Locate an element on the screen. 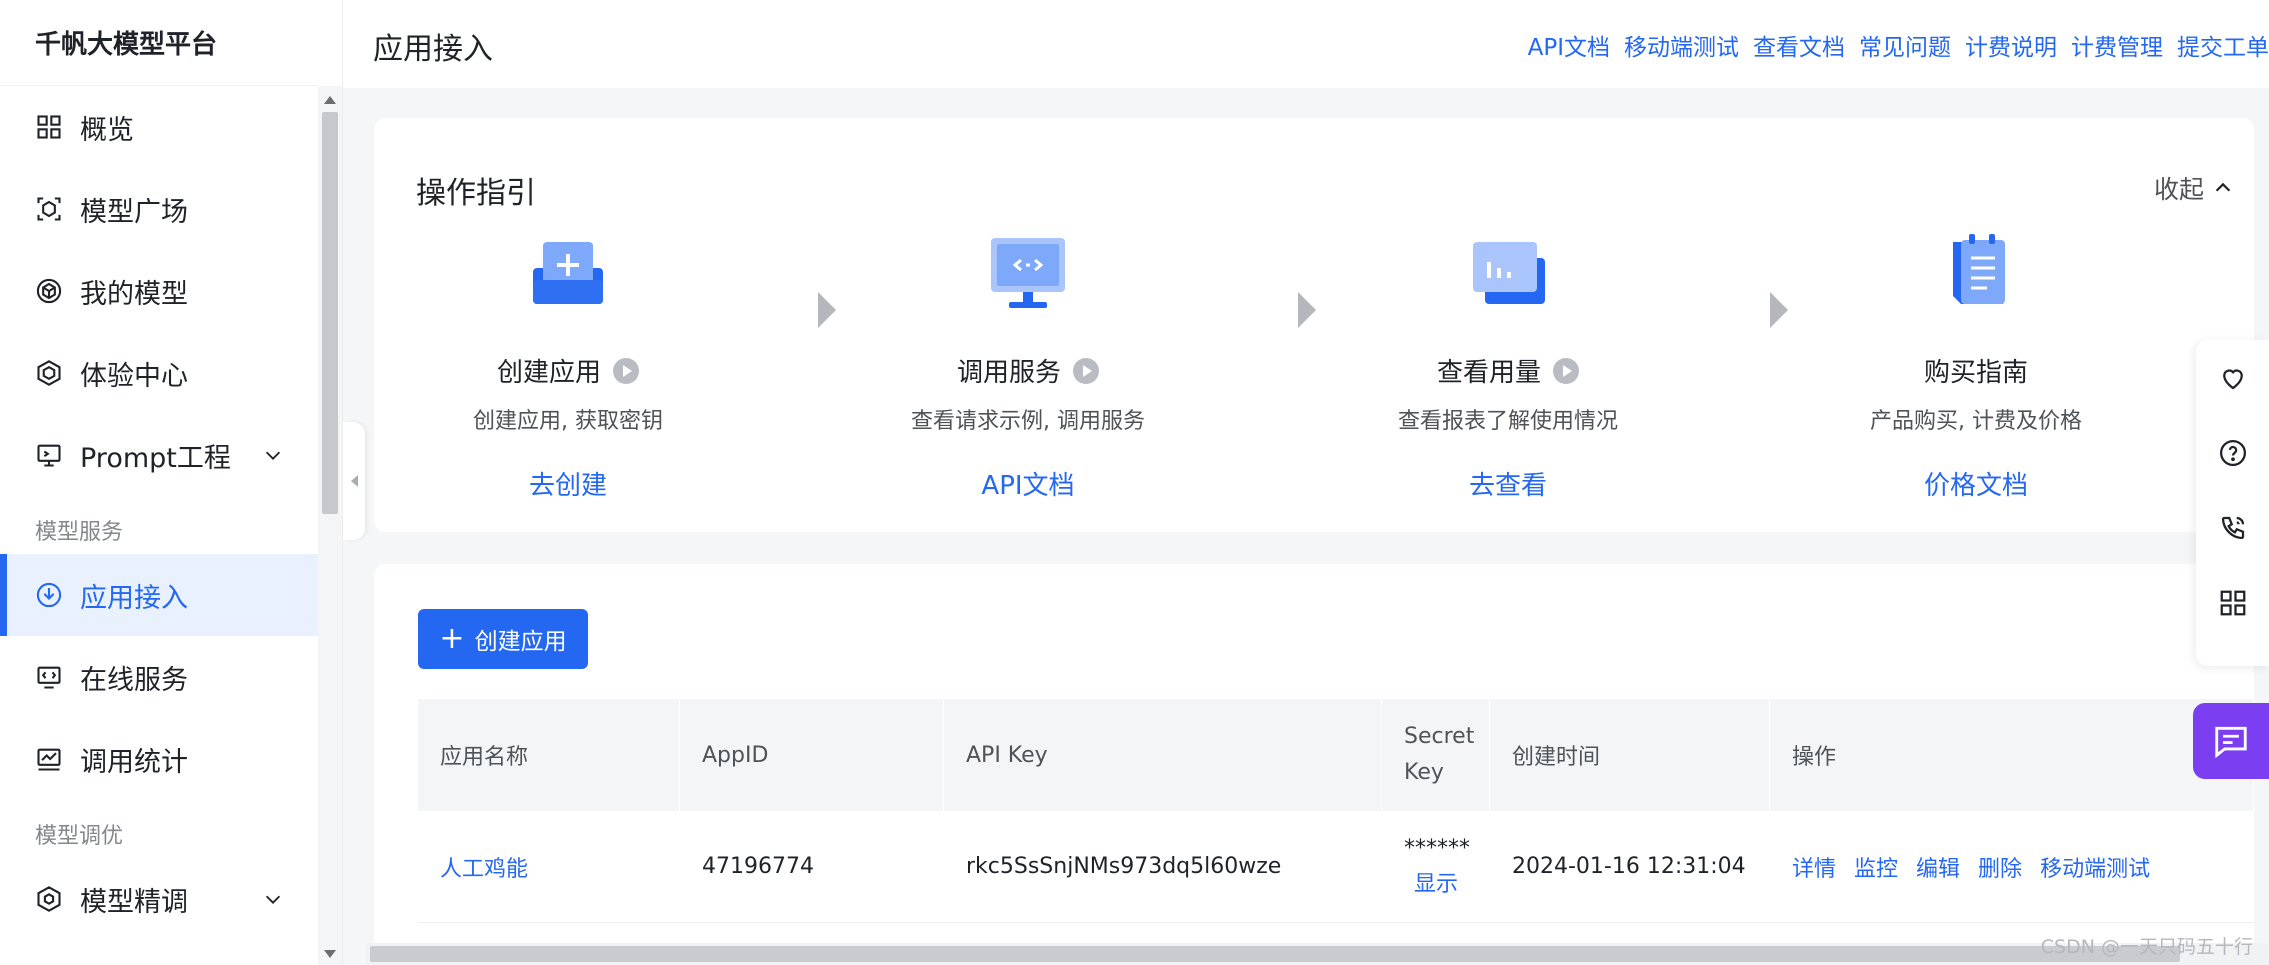 Image resolution: width=2269 pixels, height=965 pixels. sidebar-item-label: 调用统计 is located at coordinates (134, 762).